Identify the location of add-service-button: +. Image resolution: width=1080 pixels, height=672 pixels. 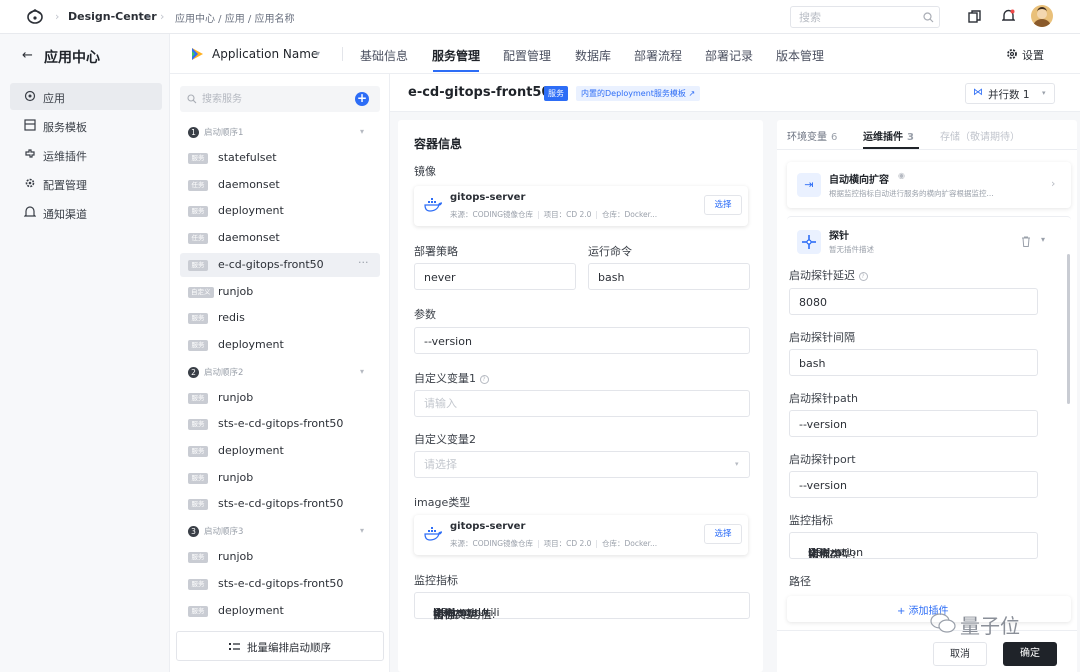
(362, 99).